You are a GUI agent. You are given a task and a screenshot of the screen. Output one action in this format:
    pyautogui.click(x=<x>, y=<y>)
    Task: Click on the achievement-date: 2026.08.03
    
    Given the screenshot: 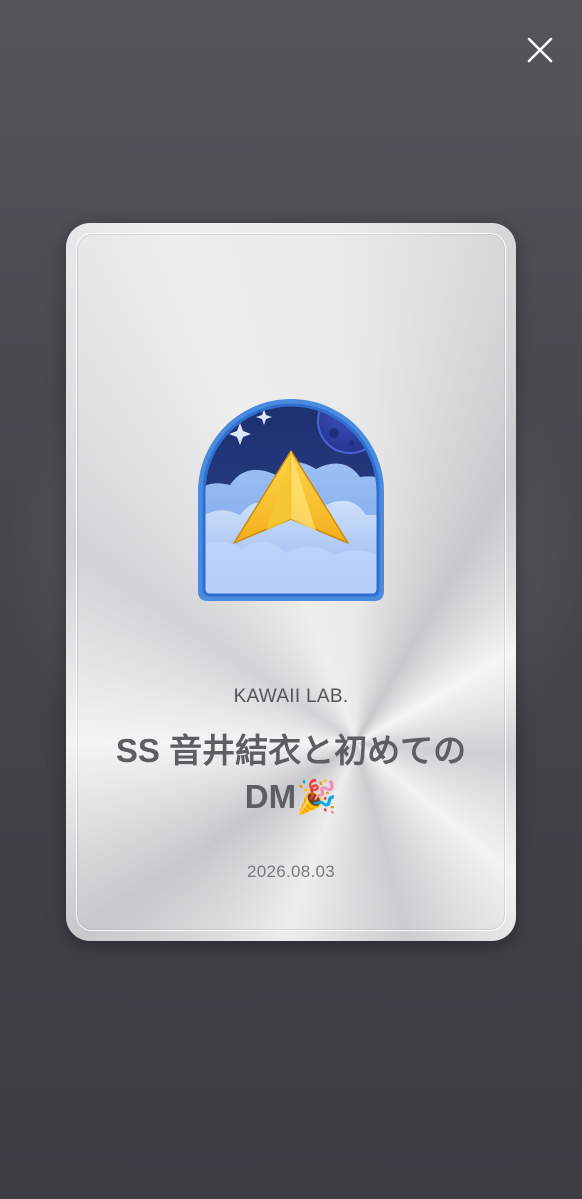 What is the action you would take?
    pyautogui.click(x=291, y=871)
    